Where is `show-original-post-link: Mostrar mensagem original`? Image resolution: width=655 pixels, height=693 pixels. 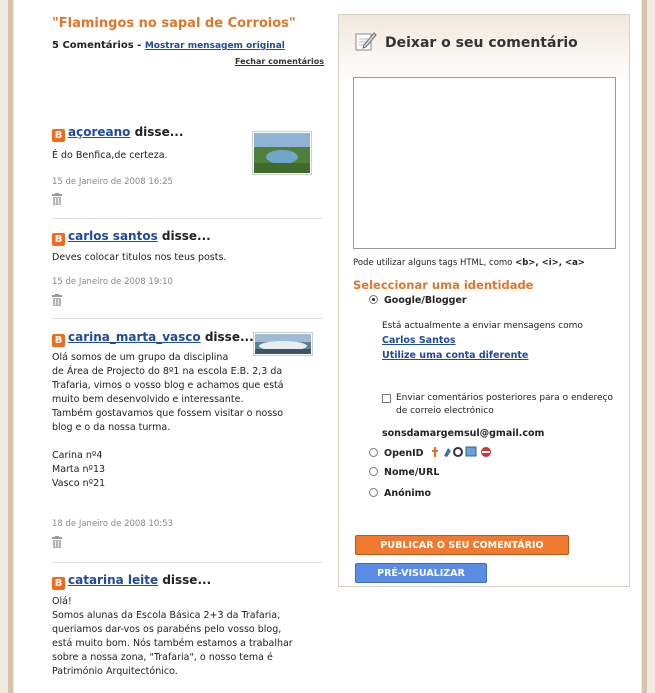 show-original-post-link: Mostrar mensagem original is located at coordinates (215, 46).